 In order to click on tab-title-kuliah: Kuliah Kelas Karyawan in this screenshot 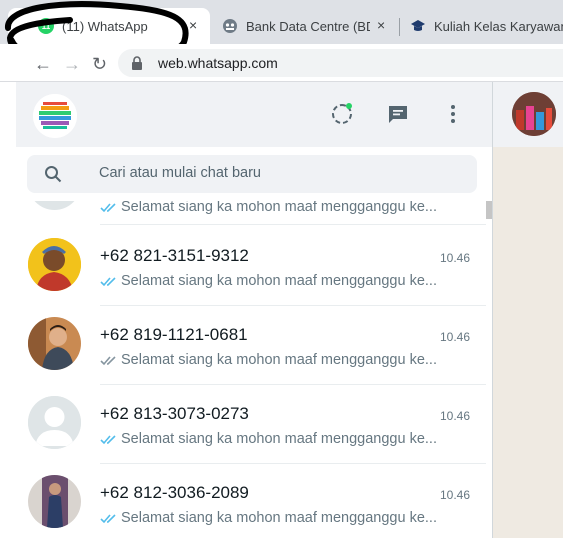, I will do `click(498, 26)`.